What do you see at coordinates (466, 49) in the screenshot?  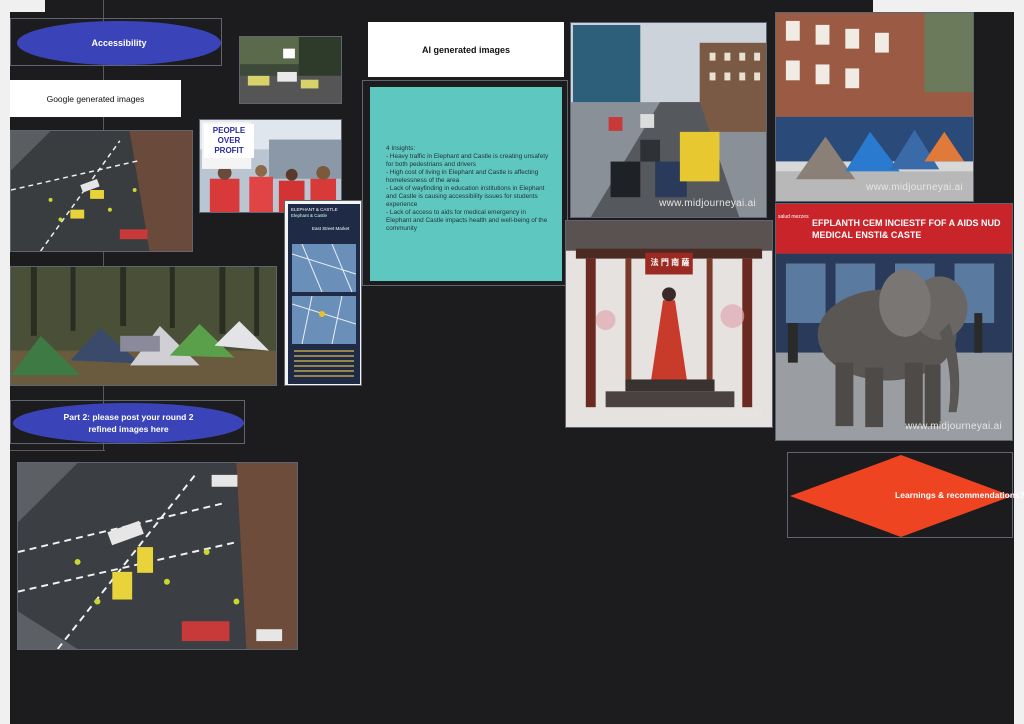 I see `ai-images-card: AI generated images` at bounding box center [466, 49].